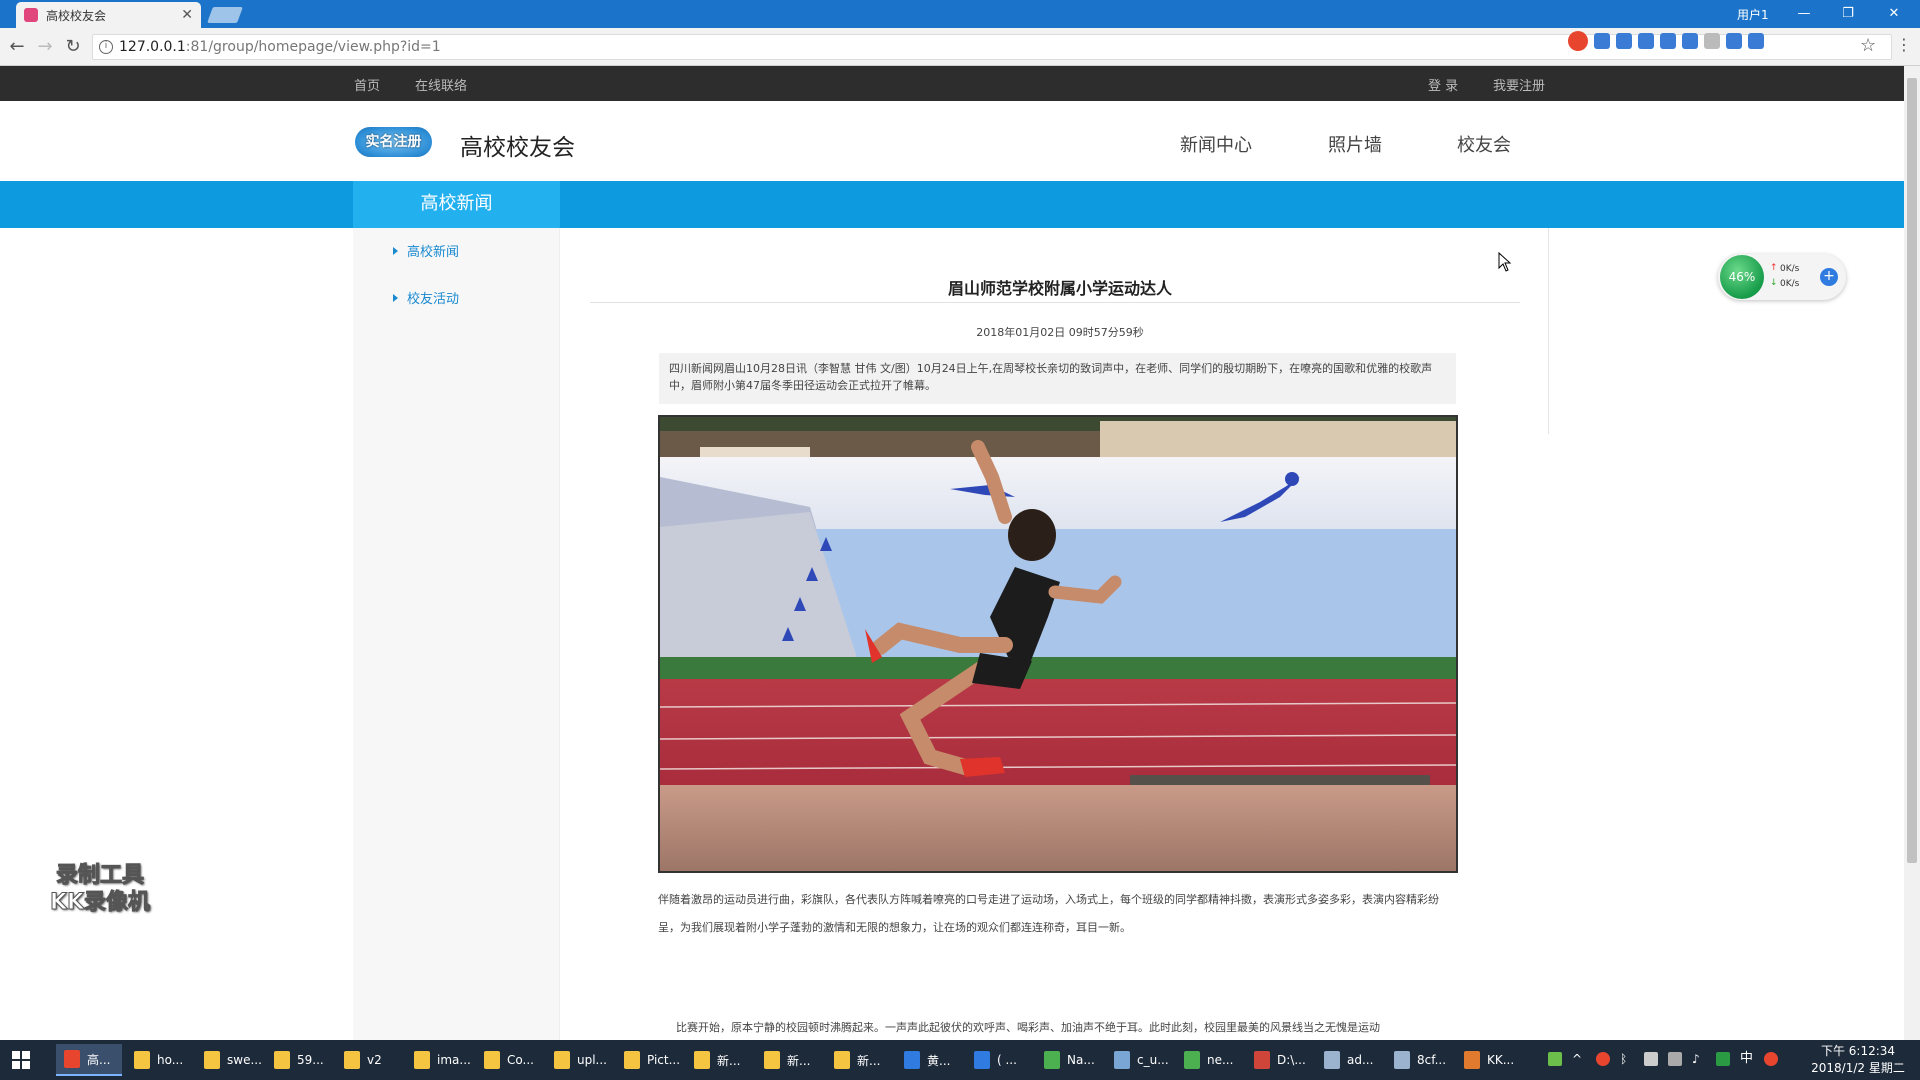 This screenshot has width=1920, height=1080. Describe the element at coordinates (187, 15) in the screenshot. I see `close-tab-icon: ✕` at that location.